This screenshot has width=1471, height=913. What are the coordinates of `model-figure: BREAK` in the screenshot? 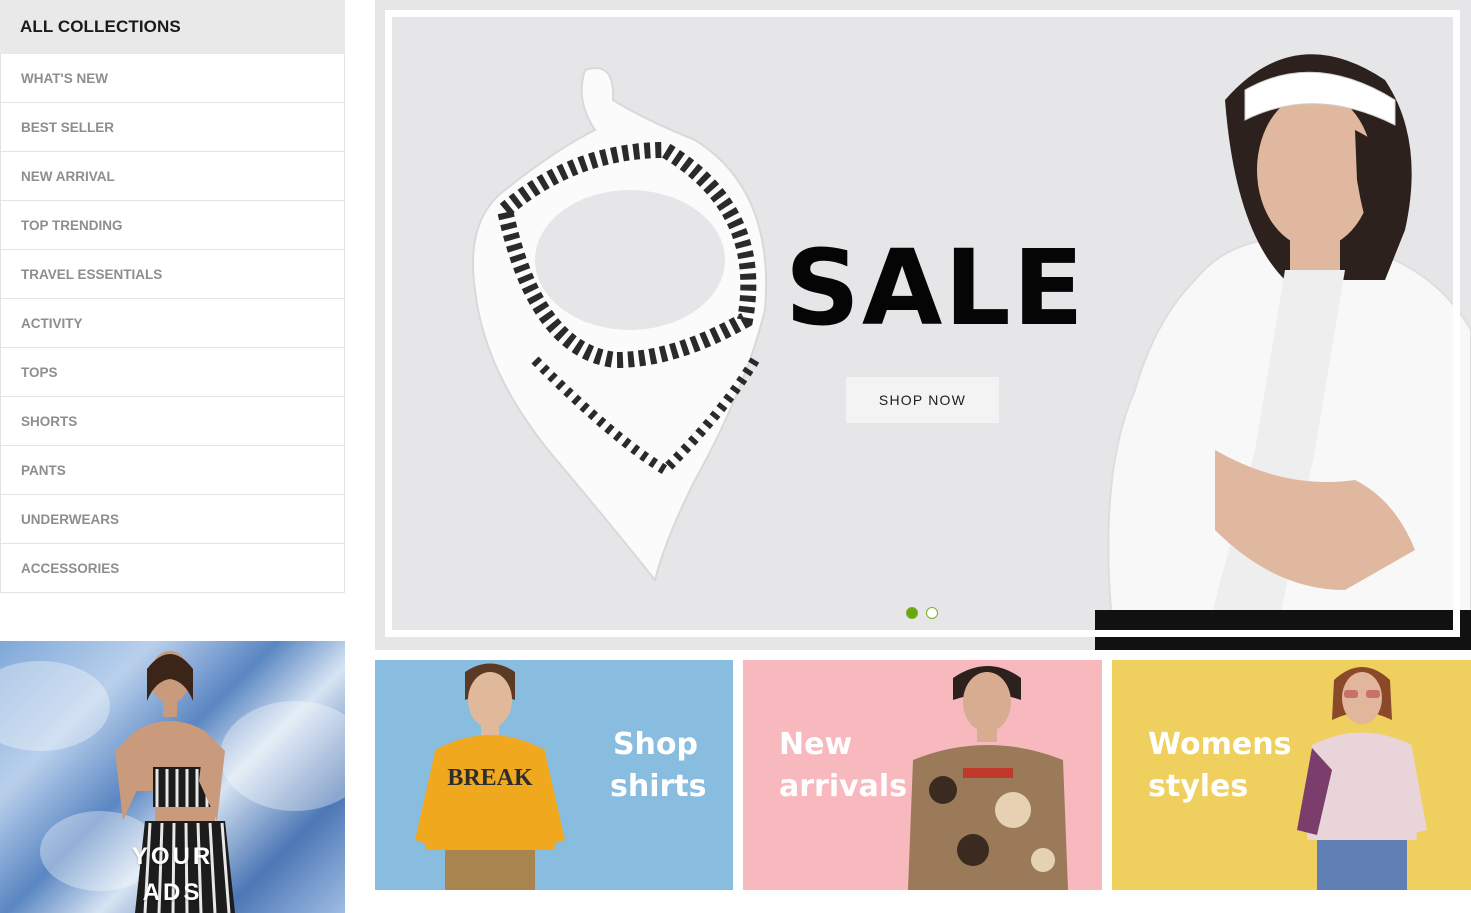 It's located at (490, 776).